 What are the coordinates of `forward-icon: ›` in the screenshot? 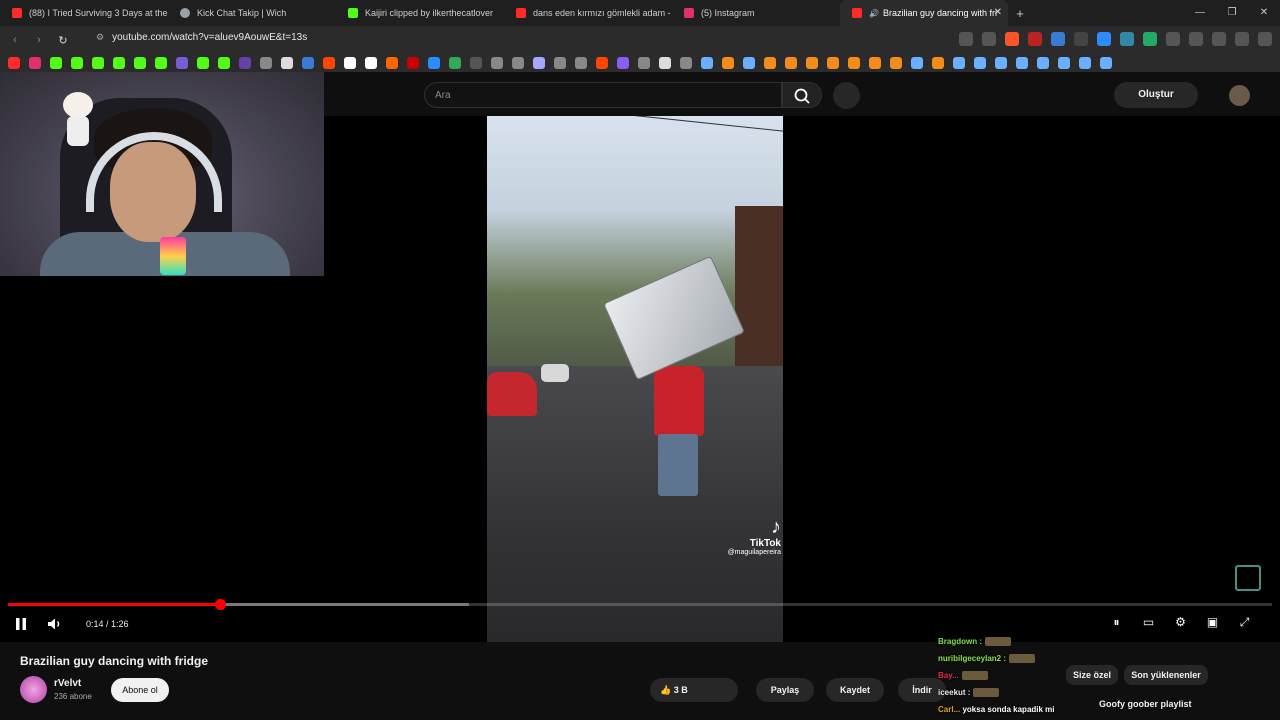 It's located at (39, 40).